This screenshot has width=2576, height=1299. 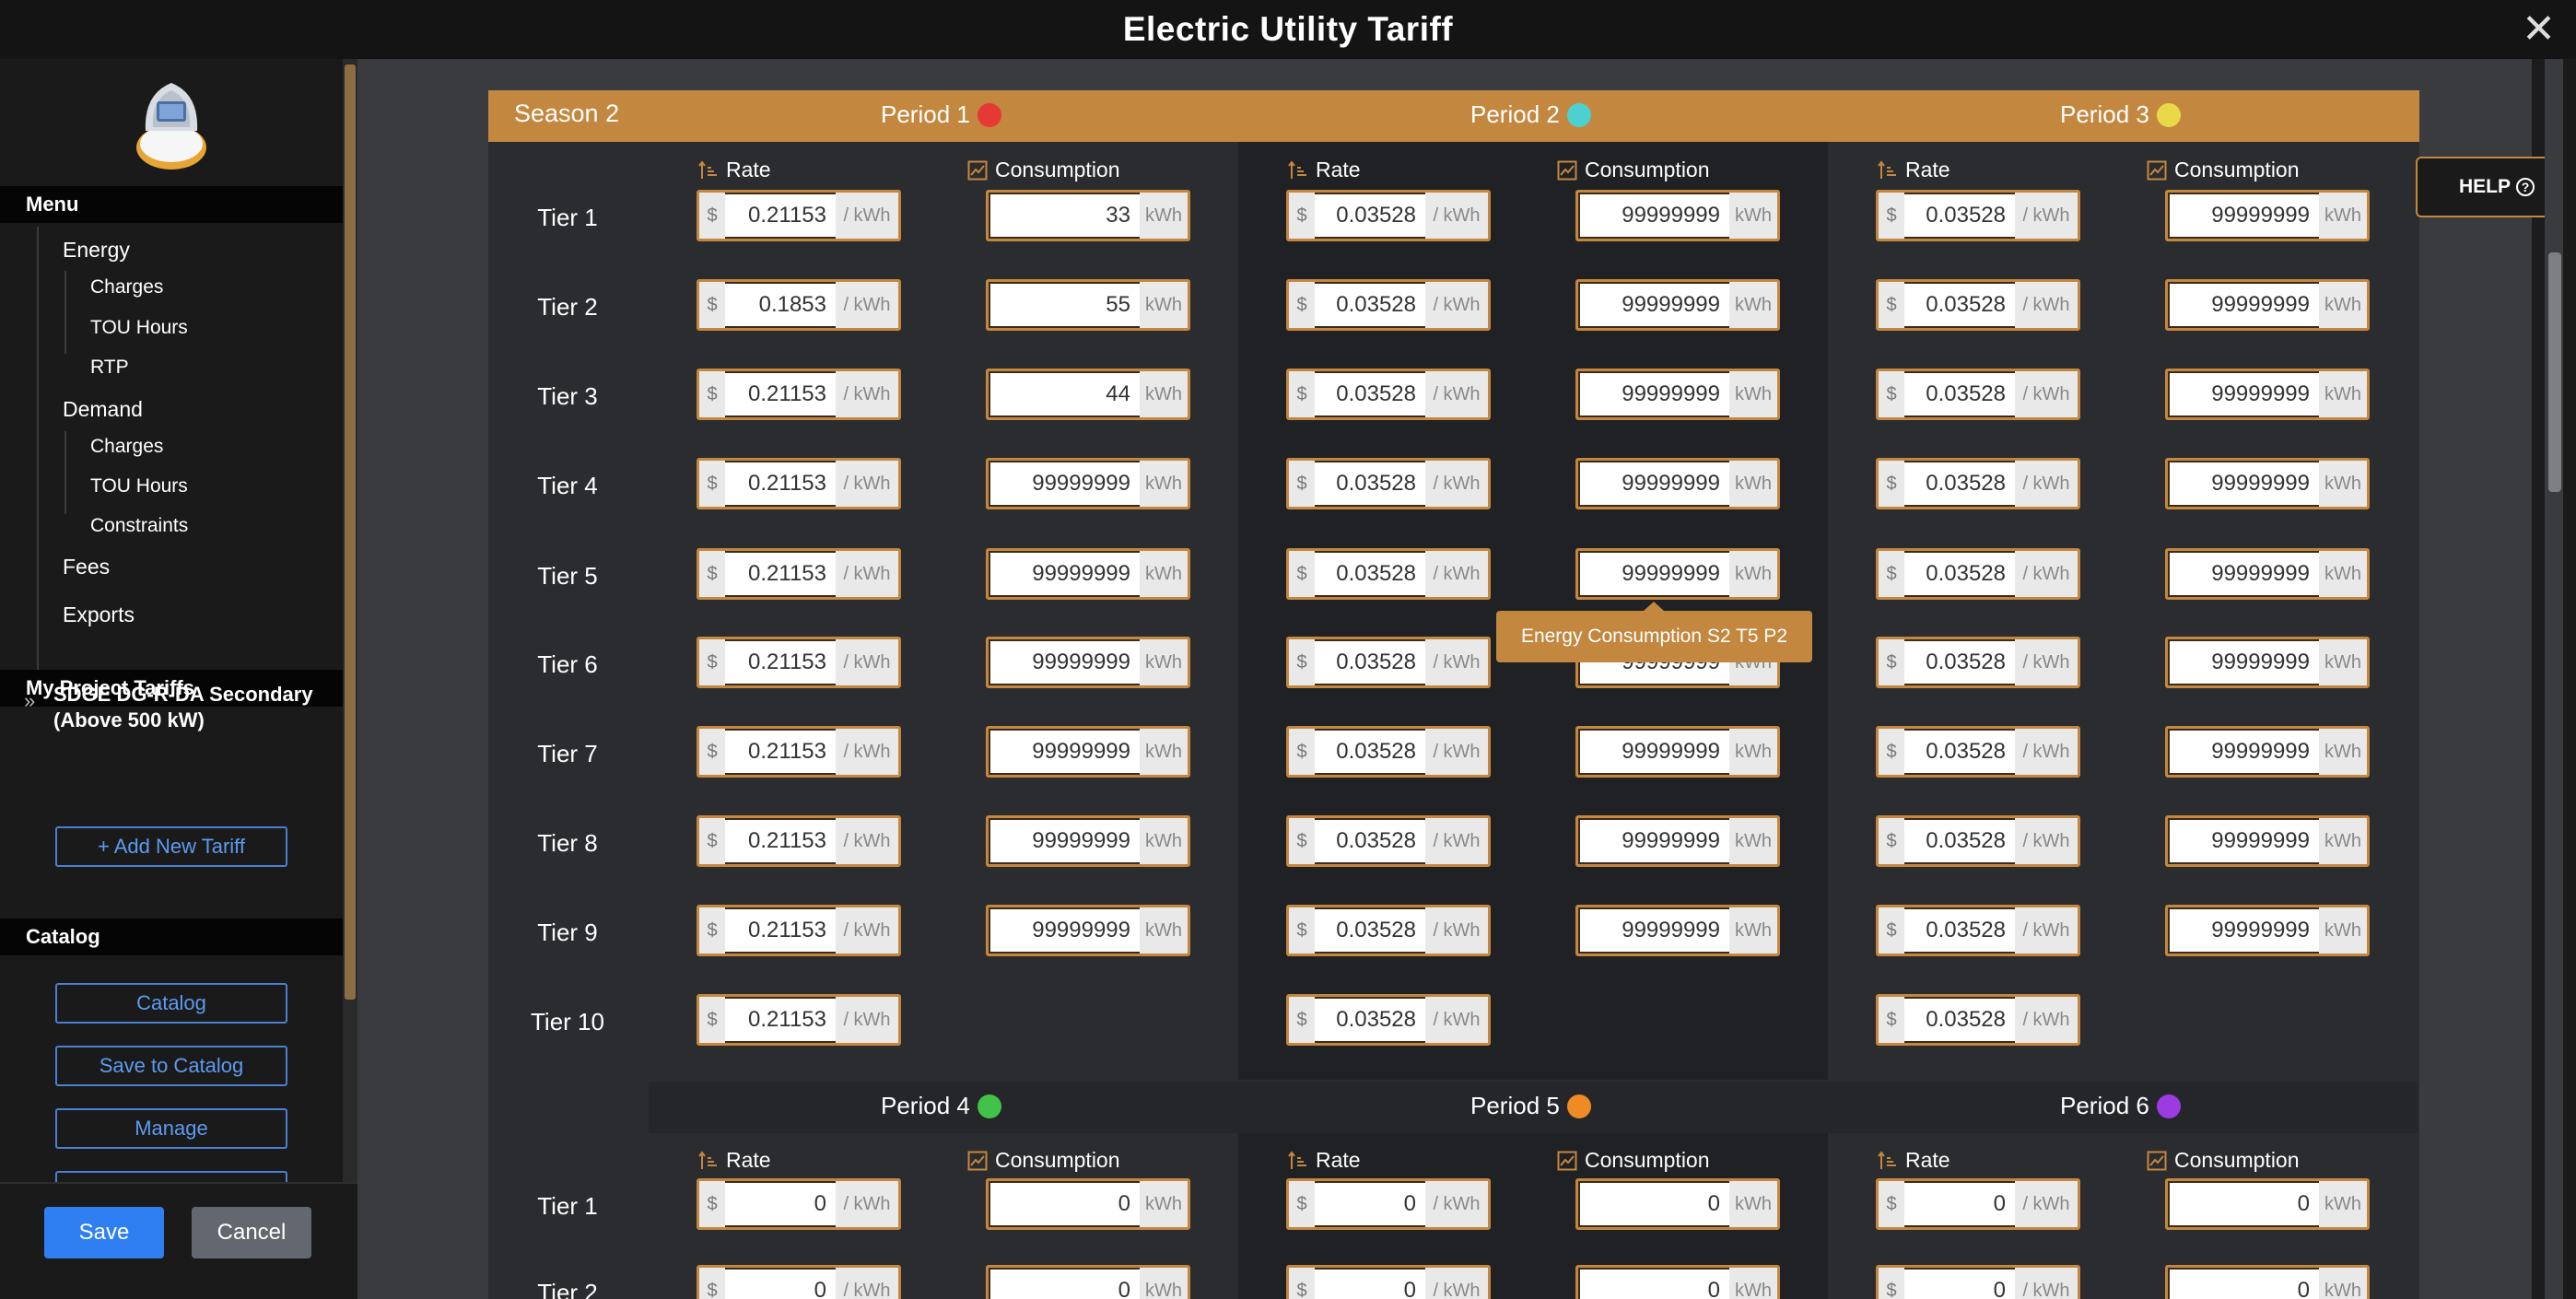 What do you see at coordinates (1064, 216) in the screenshot?
I see `consumption-value: 33` at bounding box center [1064, 216].